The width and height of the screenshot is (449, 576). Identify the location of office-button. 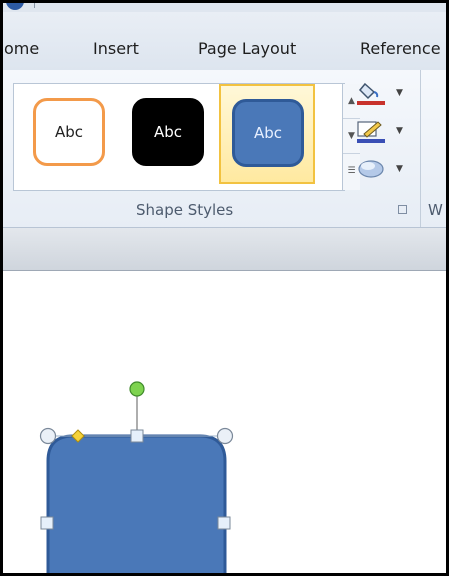
(15, 5).